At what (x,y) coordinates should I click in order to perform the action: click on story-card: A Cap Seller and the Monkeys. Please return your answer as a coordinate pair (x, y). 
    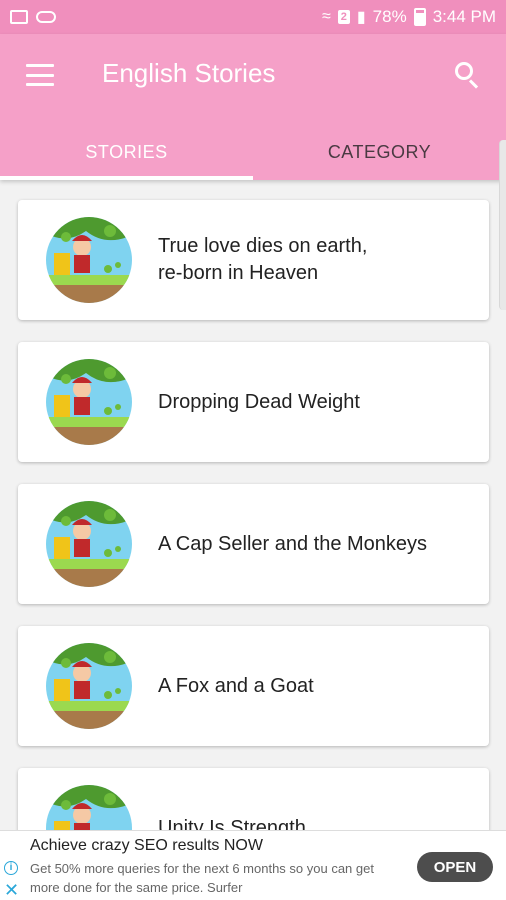
    Looking at the image, I should click on (253, 544).